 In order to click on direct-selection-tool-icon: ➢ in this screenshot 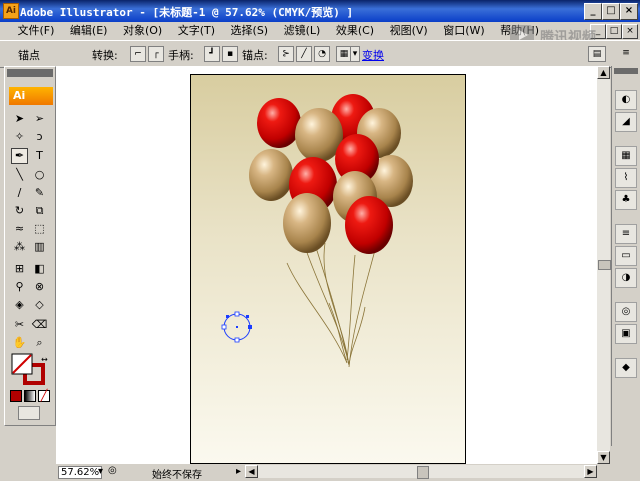, I will do `click(39, 119)`.